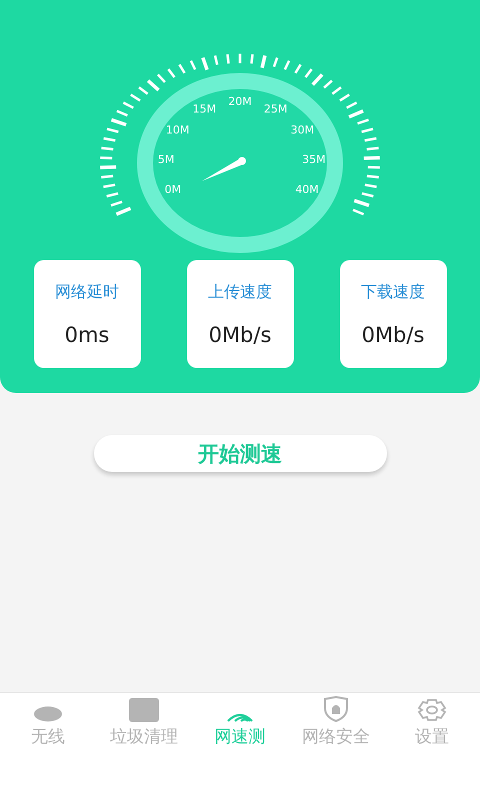  What do you see at coordinates (336, 709) in the screenshot?
I see `shield-icon` at bounding box center [336, 709].